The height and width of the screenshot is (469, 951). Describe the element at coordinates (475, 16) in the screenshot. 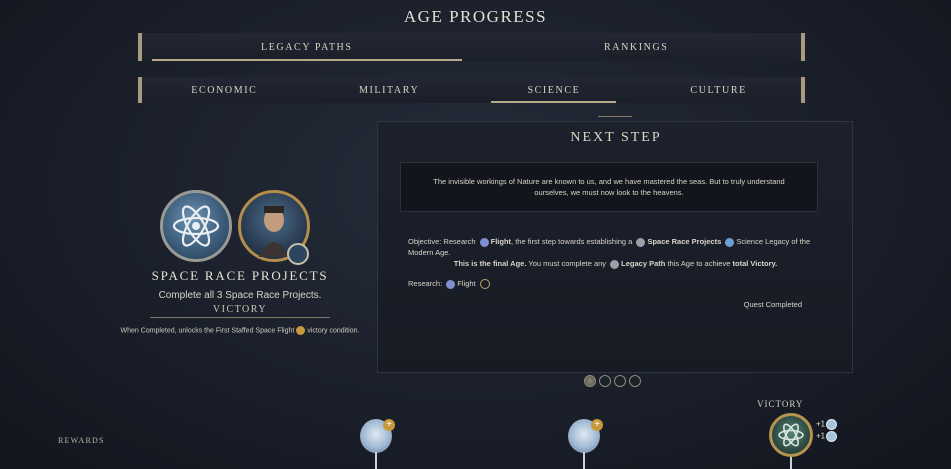

I see `page-title: AGE PROGRESS` at that location.